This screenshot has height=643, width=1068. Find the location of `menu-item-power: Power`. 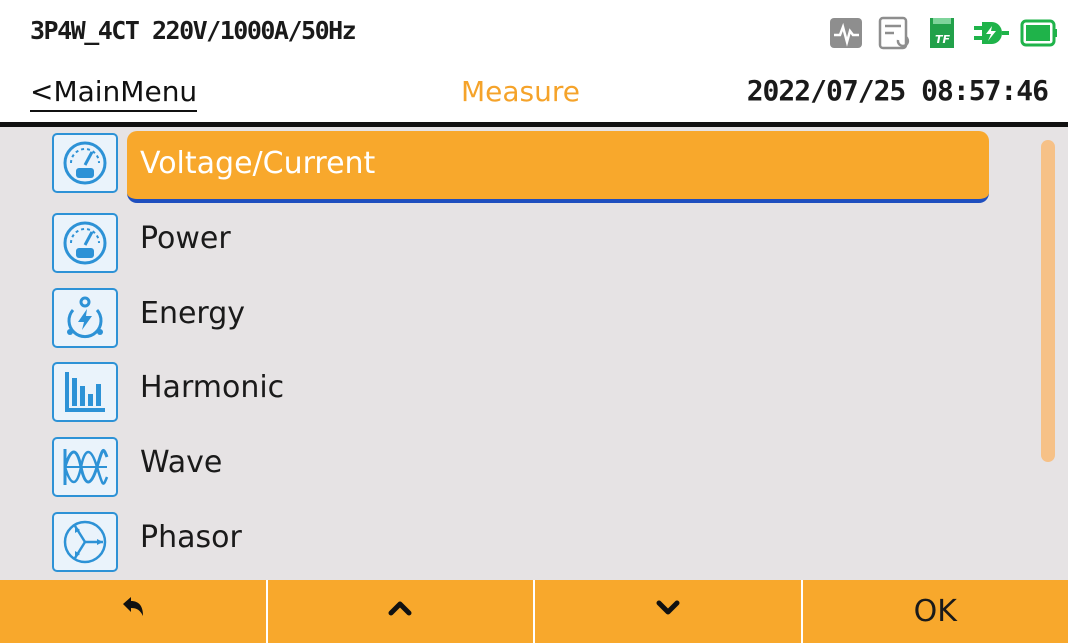

menu-item-power: Power is located at coordinates (522, 240).